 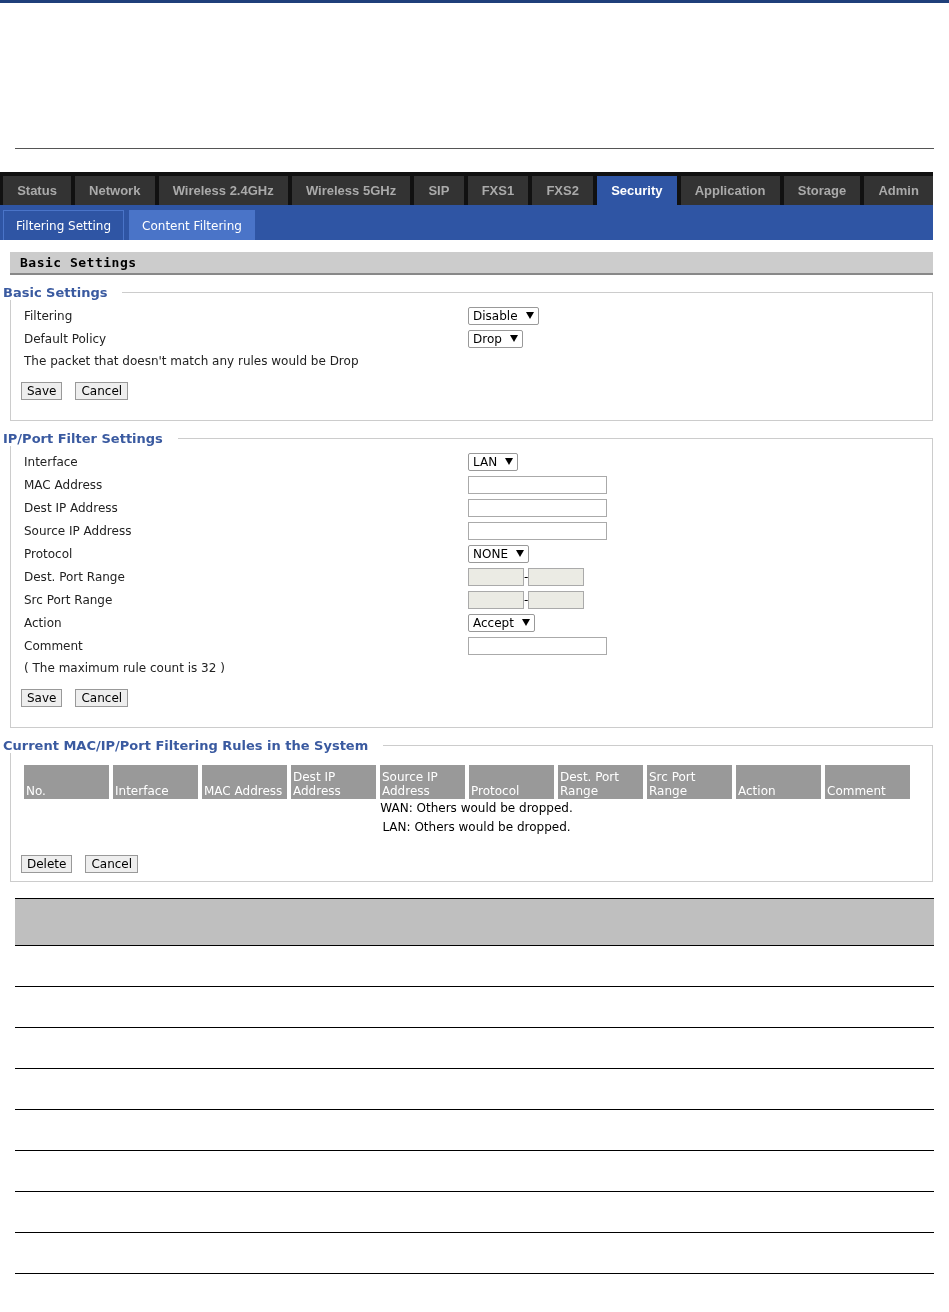 I want to click on nav-tab: FXS1, so click(x=498, y=190).